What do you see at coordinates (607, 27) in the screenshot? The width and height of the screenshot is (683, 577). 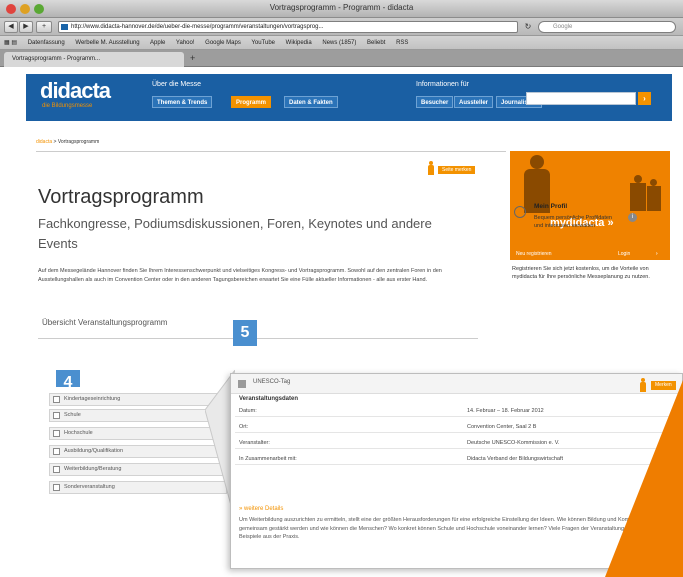 I see `browser-search-input: Google` at bounding box center [607, 27].